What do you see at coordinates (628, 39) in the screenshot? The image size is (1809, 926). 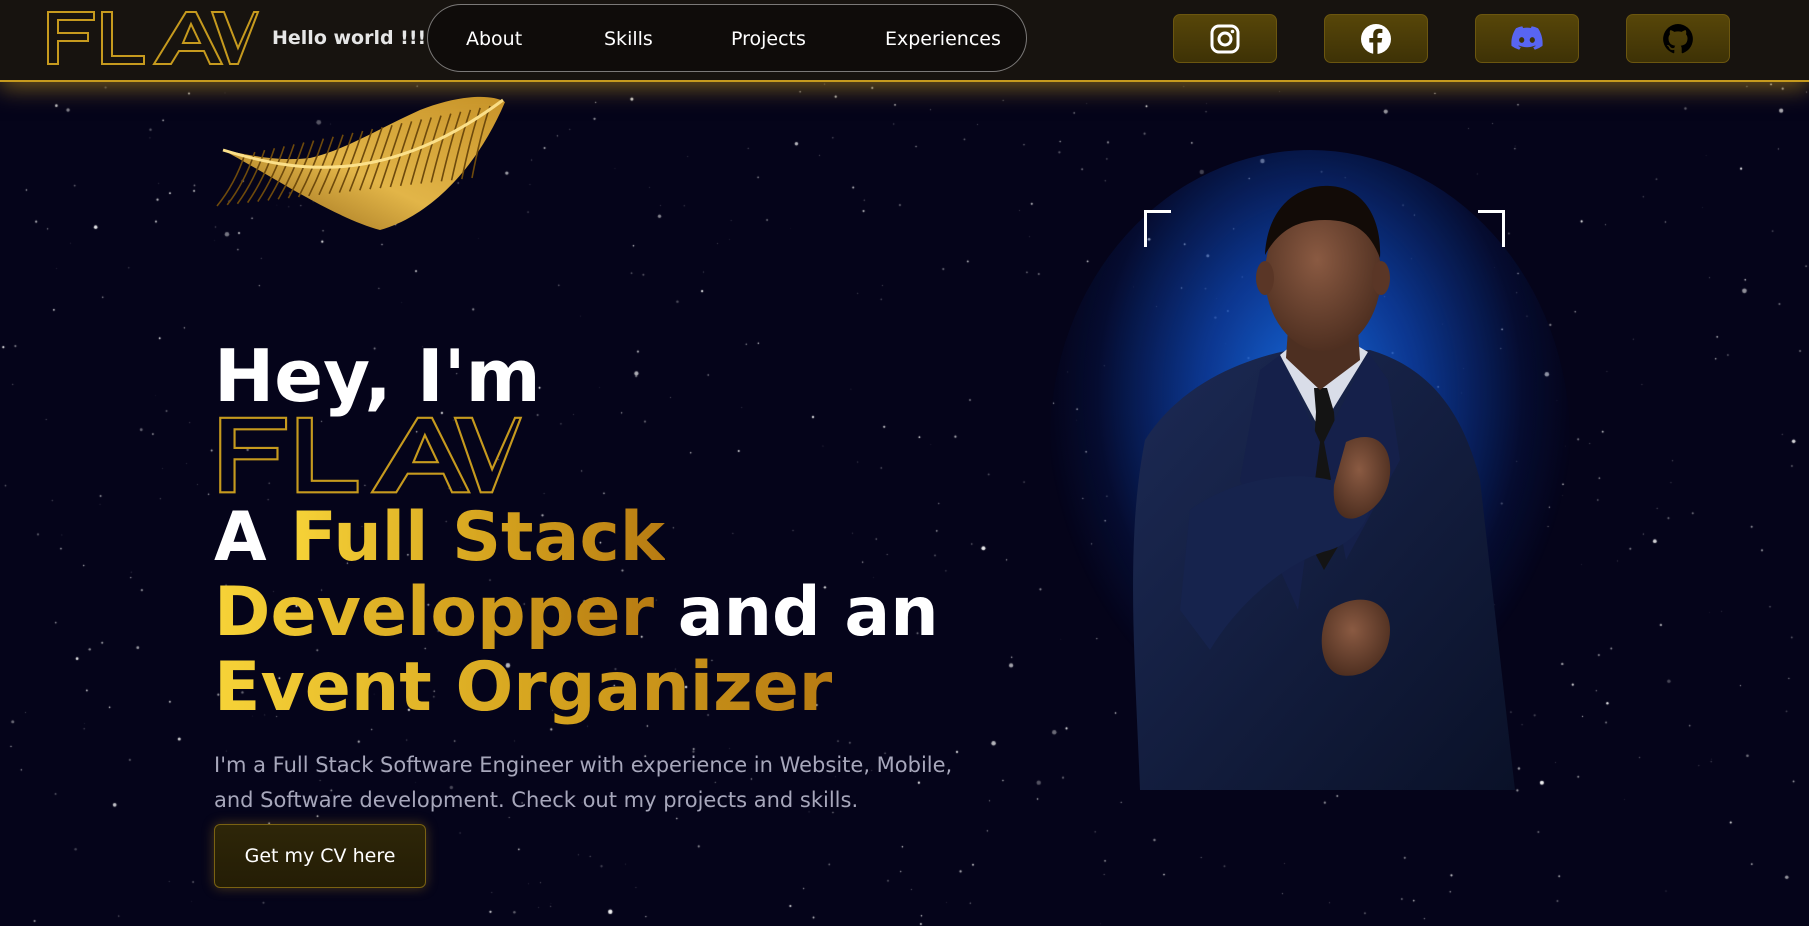 I see `nav-link-skills: Skills` at bounding box center [628, 39].